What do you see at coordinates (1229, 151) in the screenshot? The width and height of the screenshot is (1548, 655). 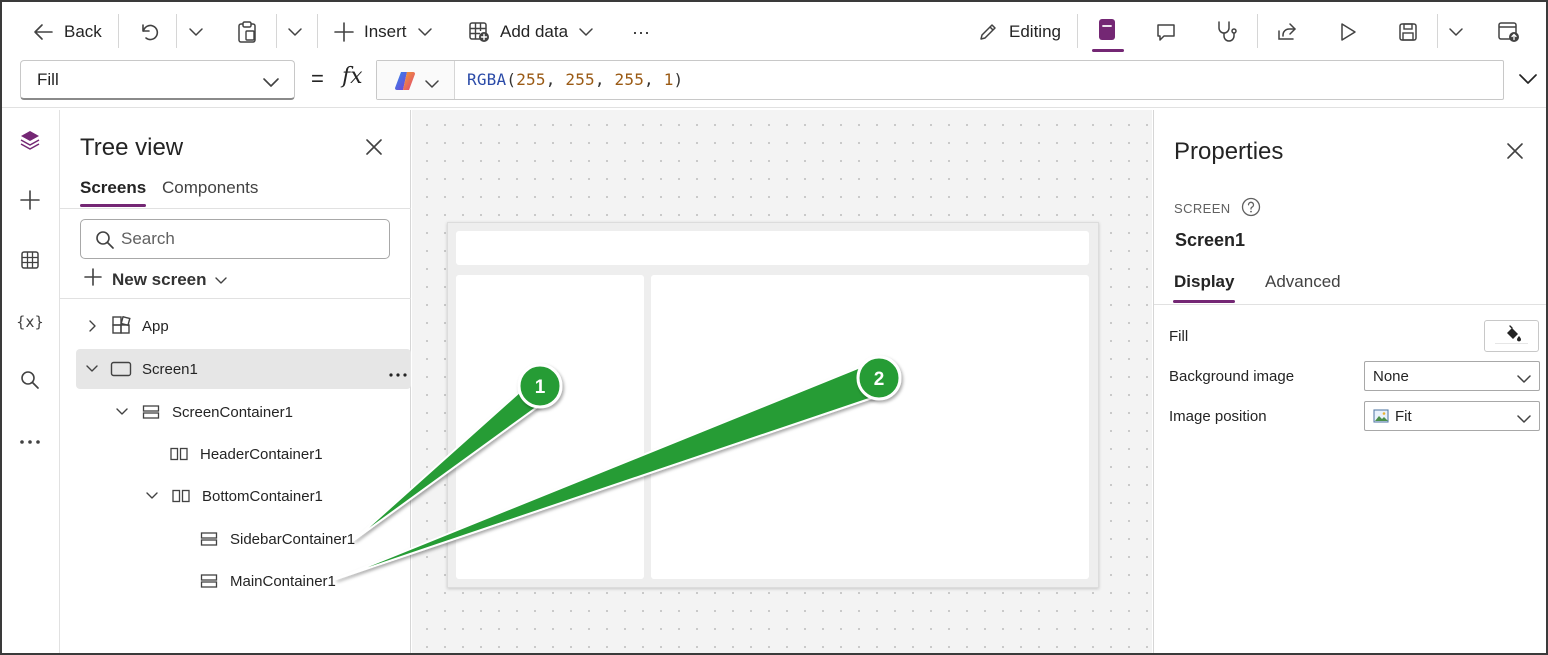 I see `properties-title: Properties` at bounding box center [1229, 151].